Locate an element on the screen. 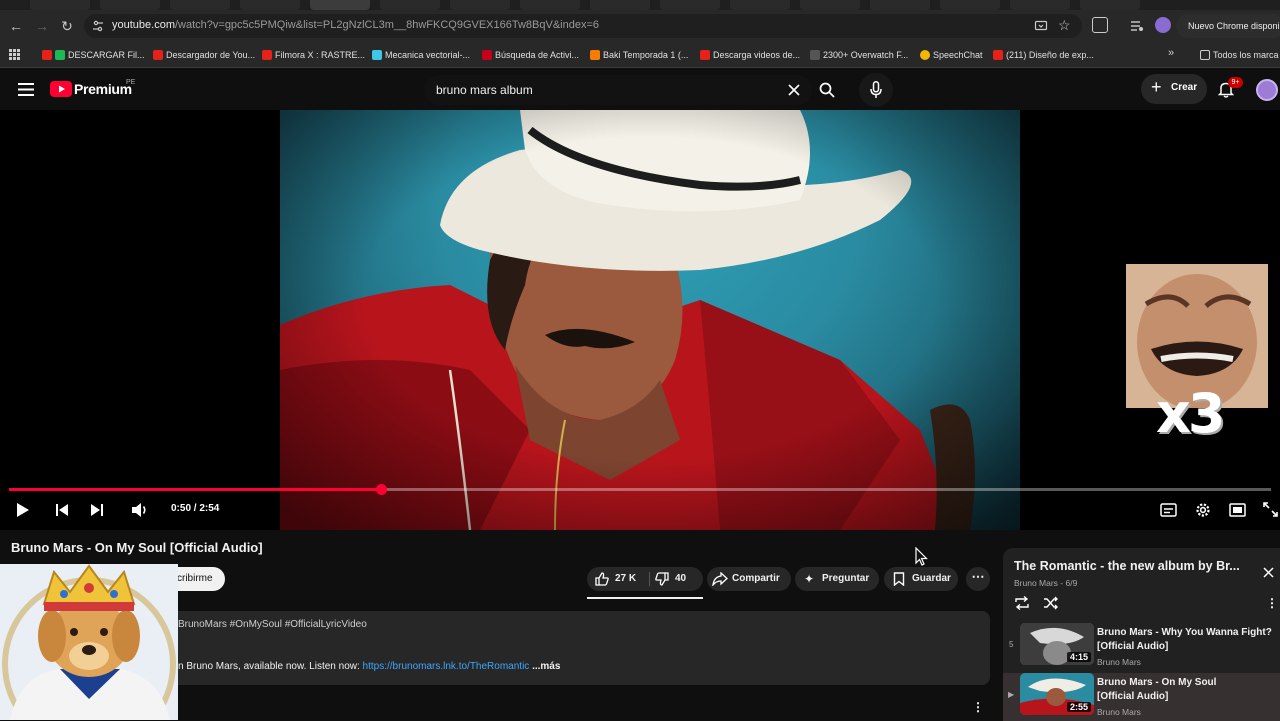 The width and height of the screenshot is (1280, 721). site-settings-icon is located at coordinates (98, 26).